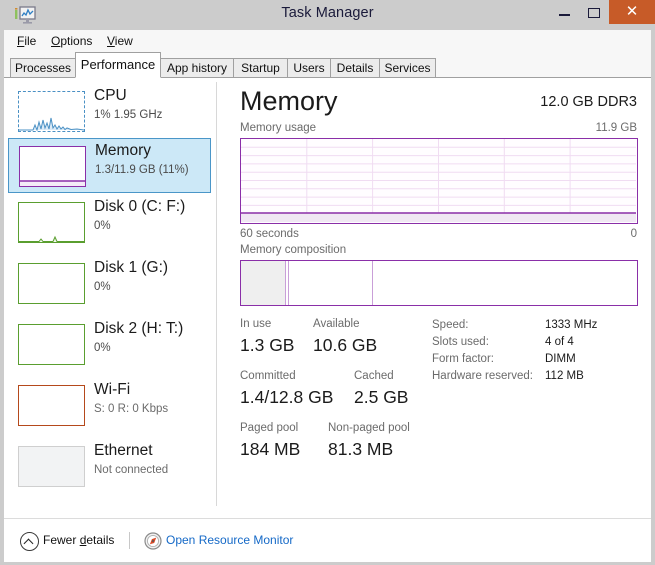 This screenshot has width=655, height=565. Describe the element at coordinates (633, 234) in the screenshot. I see `graph-axis-right-label: 0` at that location.